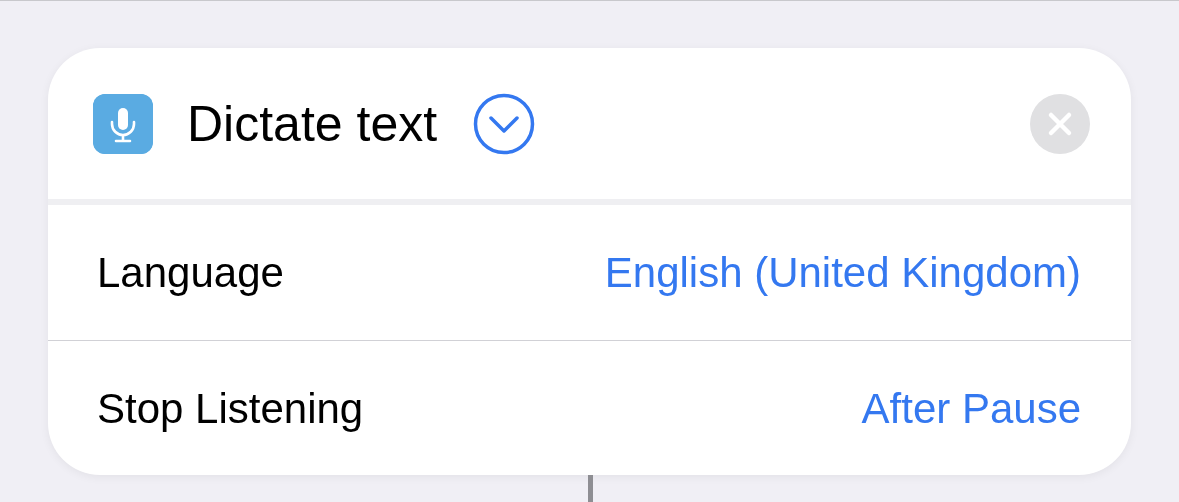 This screenshot has height=502, width=1179. I want to click on chevron-down-icon, so click(504, 123).